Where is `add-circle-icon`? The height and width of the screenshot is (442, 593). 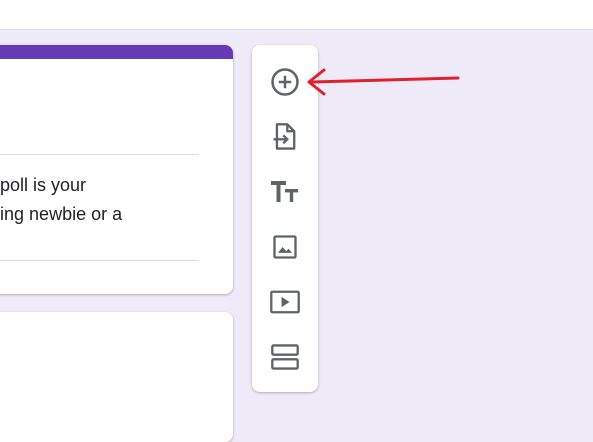 add-circle-icon is located at coordinates (285, 82).